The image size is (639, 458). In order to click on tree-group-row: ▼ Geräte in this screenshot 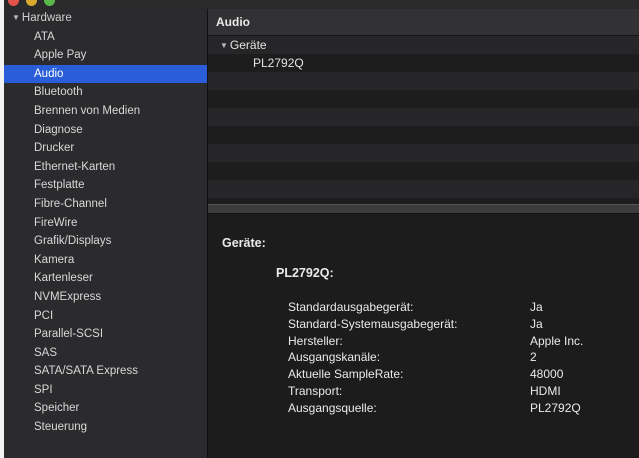, I will do `click(423, 45)`.